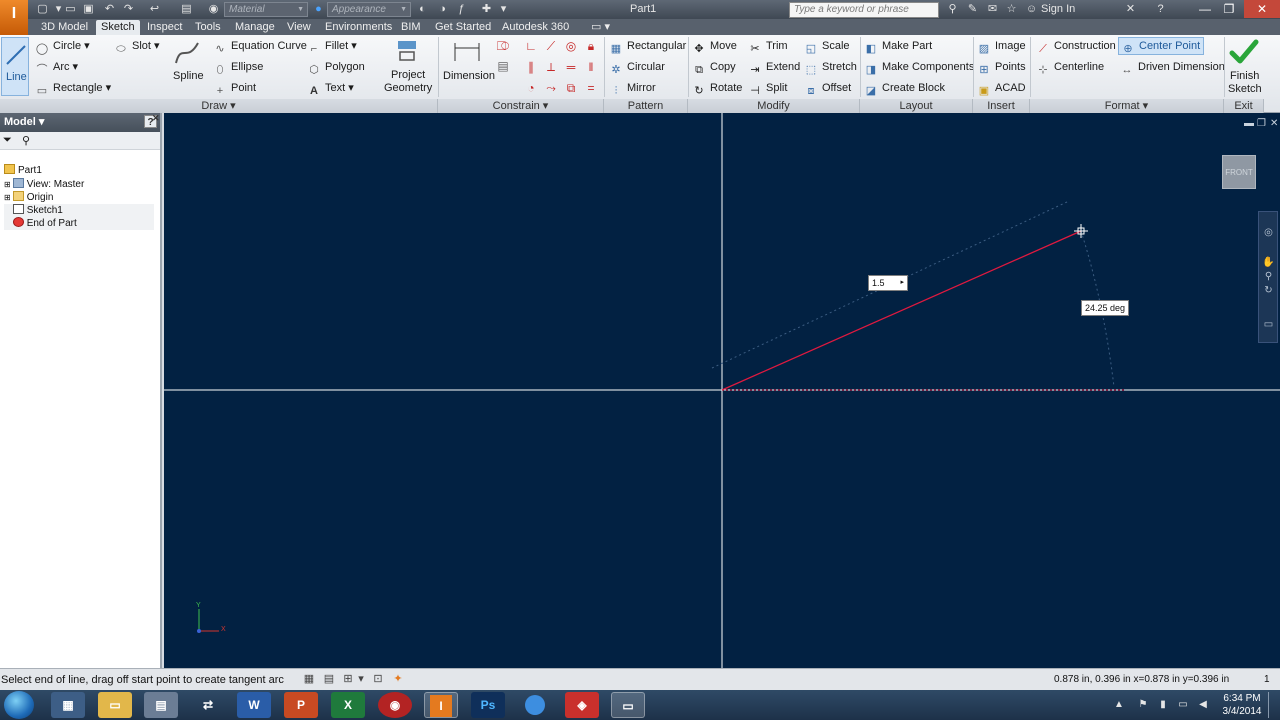 The height and width of the screenshot is (720, 1280). What do you see at coordinates (378, 679) in the screenshot?
I see `sketch-dof-icon: ⊡` at bounding box center [378, 679].